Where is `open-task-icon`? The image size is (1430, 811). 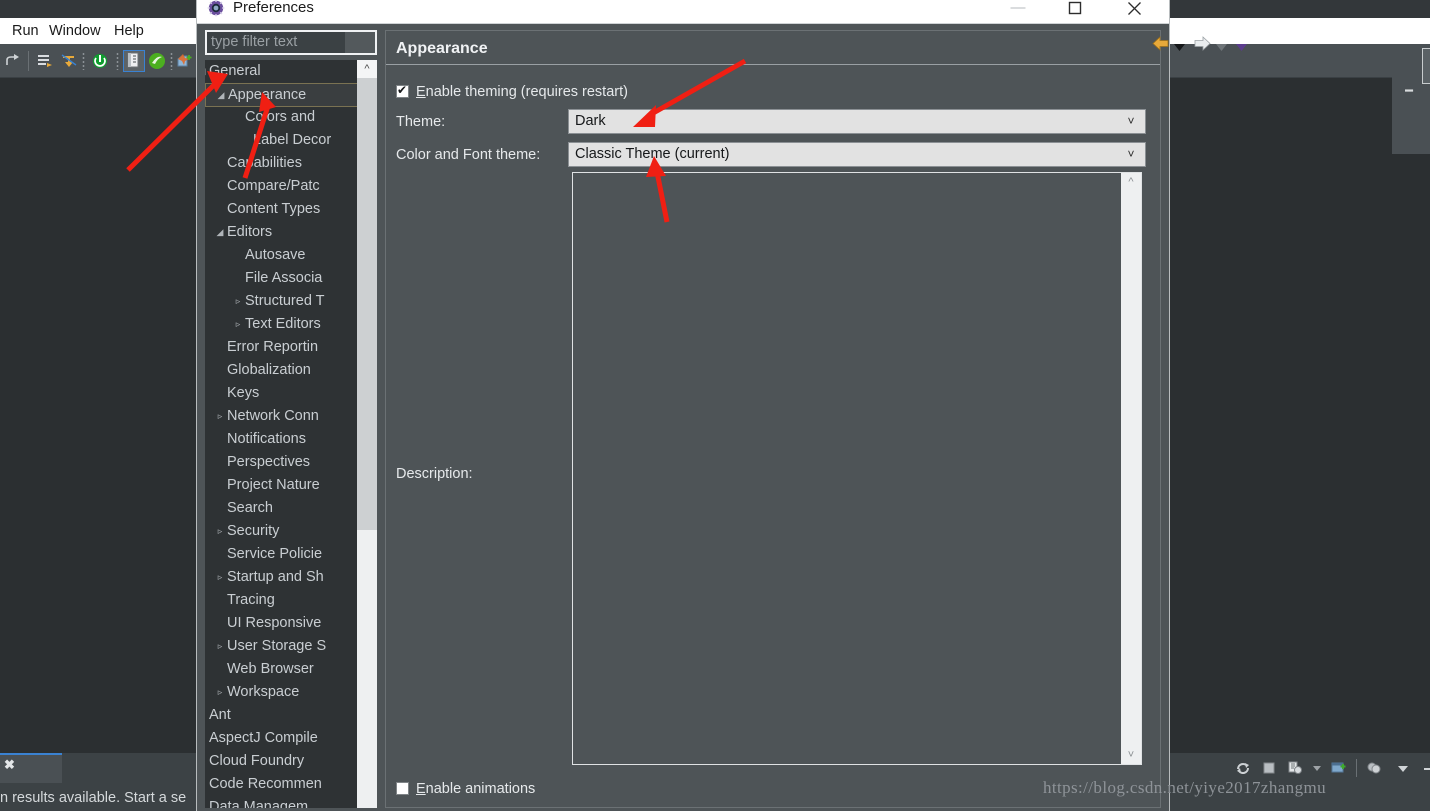
open-task-icon is located at coordinates (134, 61).